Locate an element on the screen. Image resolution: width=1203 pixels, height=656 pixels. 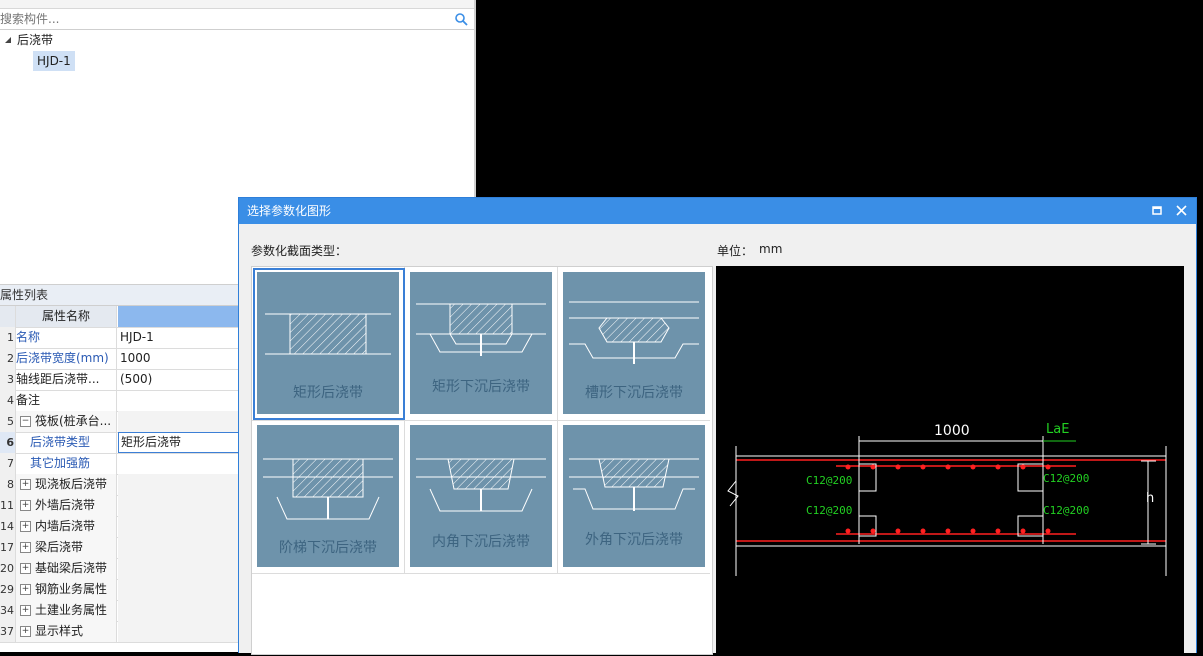
property-group-foundation-beam: 20 + 基础梁后浇带 is located at coordinates (120, 569).